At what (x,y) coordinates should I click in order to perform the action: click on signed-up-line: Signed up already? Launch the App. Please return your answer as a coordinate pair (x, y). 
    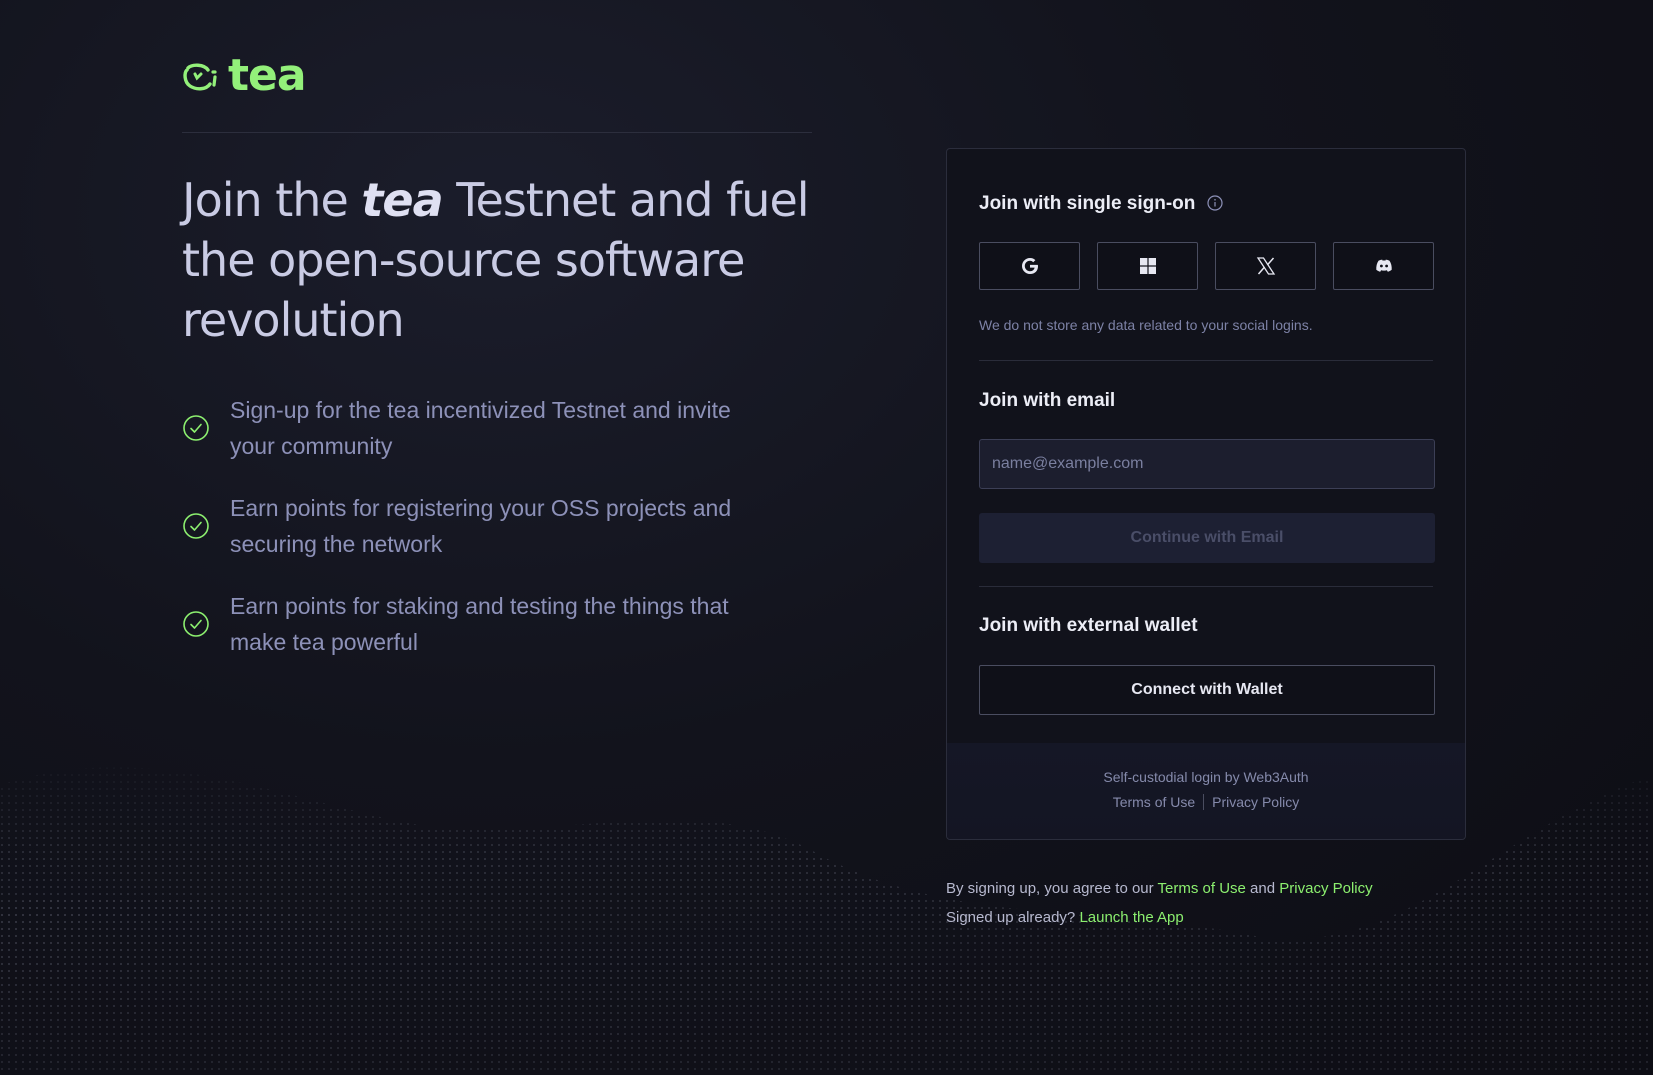
    Looking at the image, I should click on (1159, 917).